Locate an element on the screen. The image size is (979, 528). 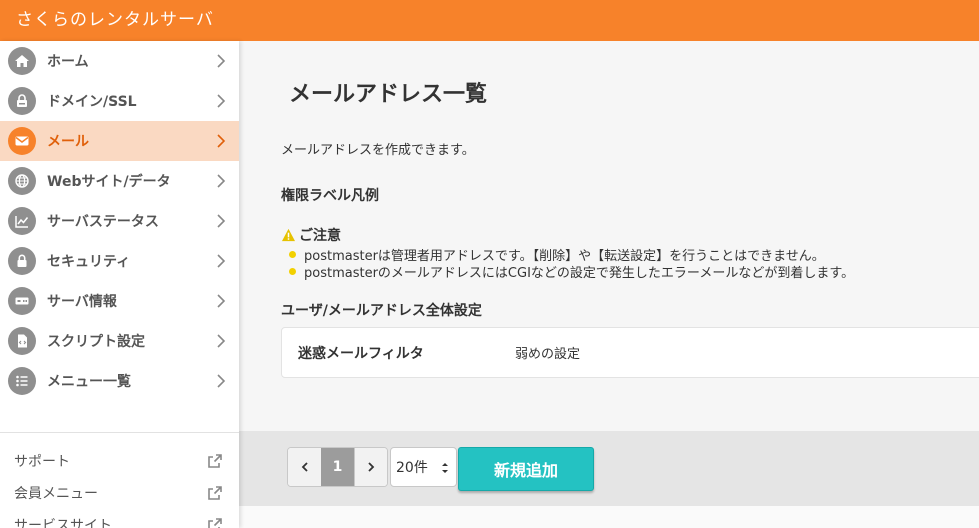
sidebar-item-security: セキュリティ is located at coordinates (119, 261).